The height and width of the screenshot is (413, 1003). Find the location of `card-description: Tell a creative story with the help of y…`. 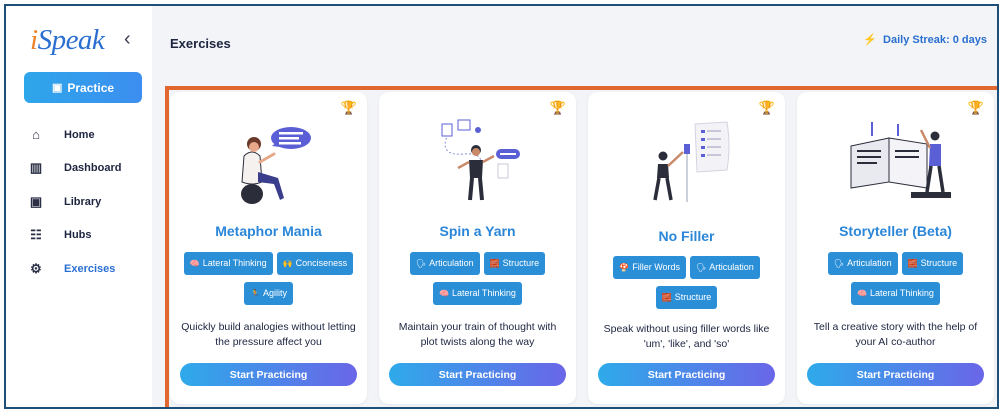

card-description: Tell a creative story with the help of y… is located at coordinates (895, 334).